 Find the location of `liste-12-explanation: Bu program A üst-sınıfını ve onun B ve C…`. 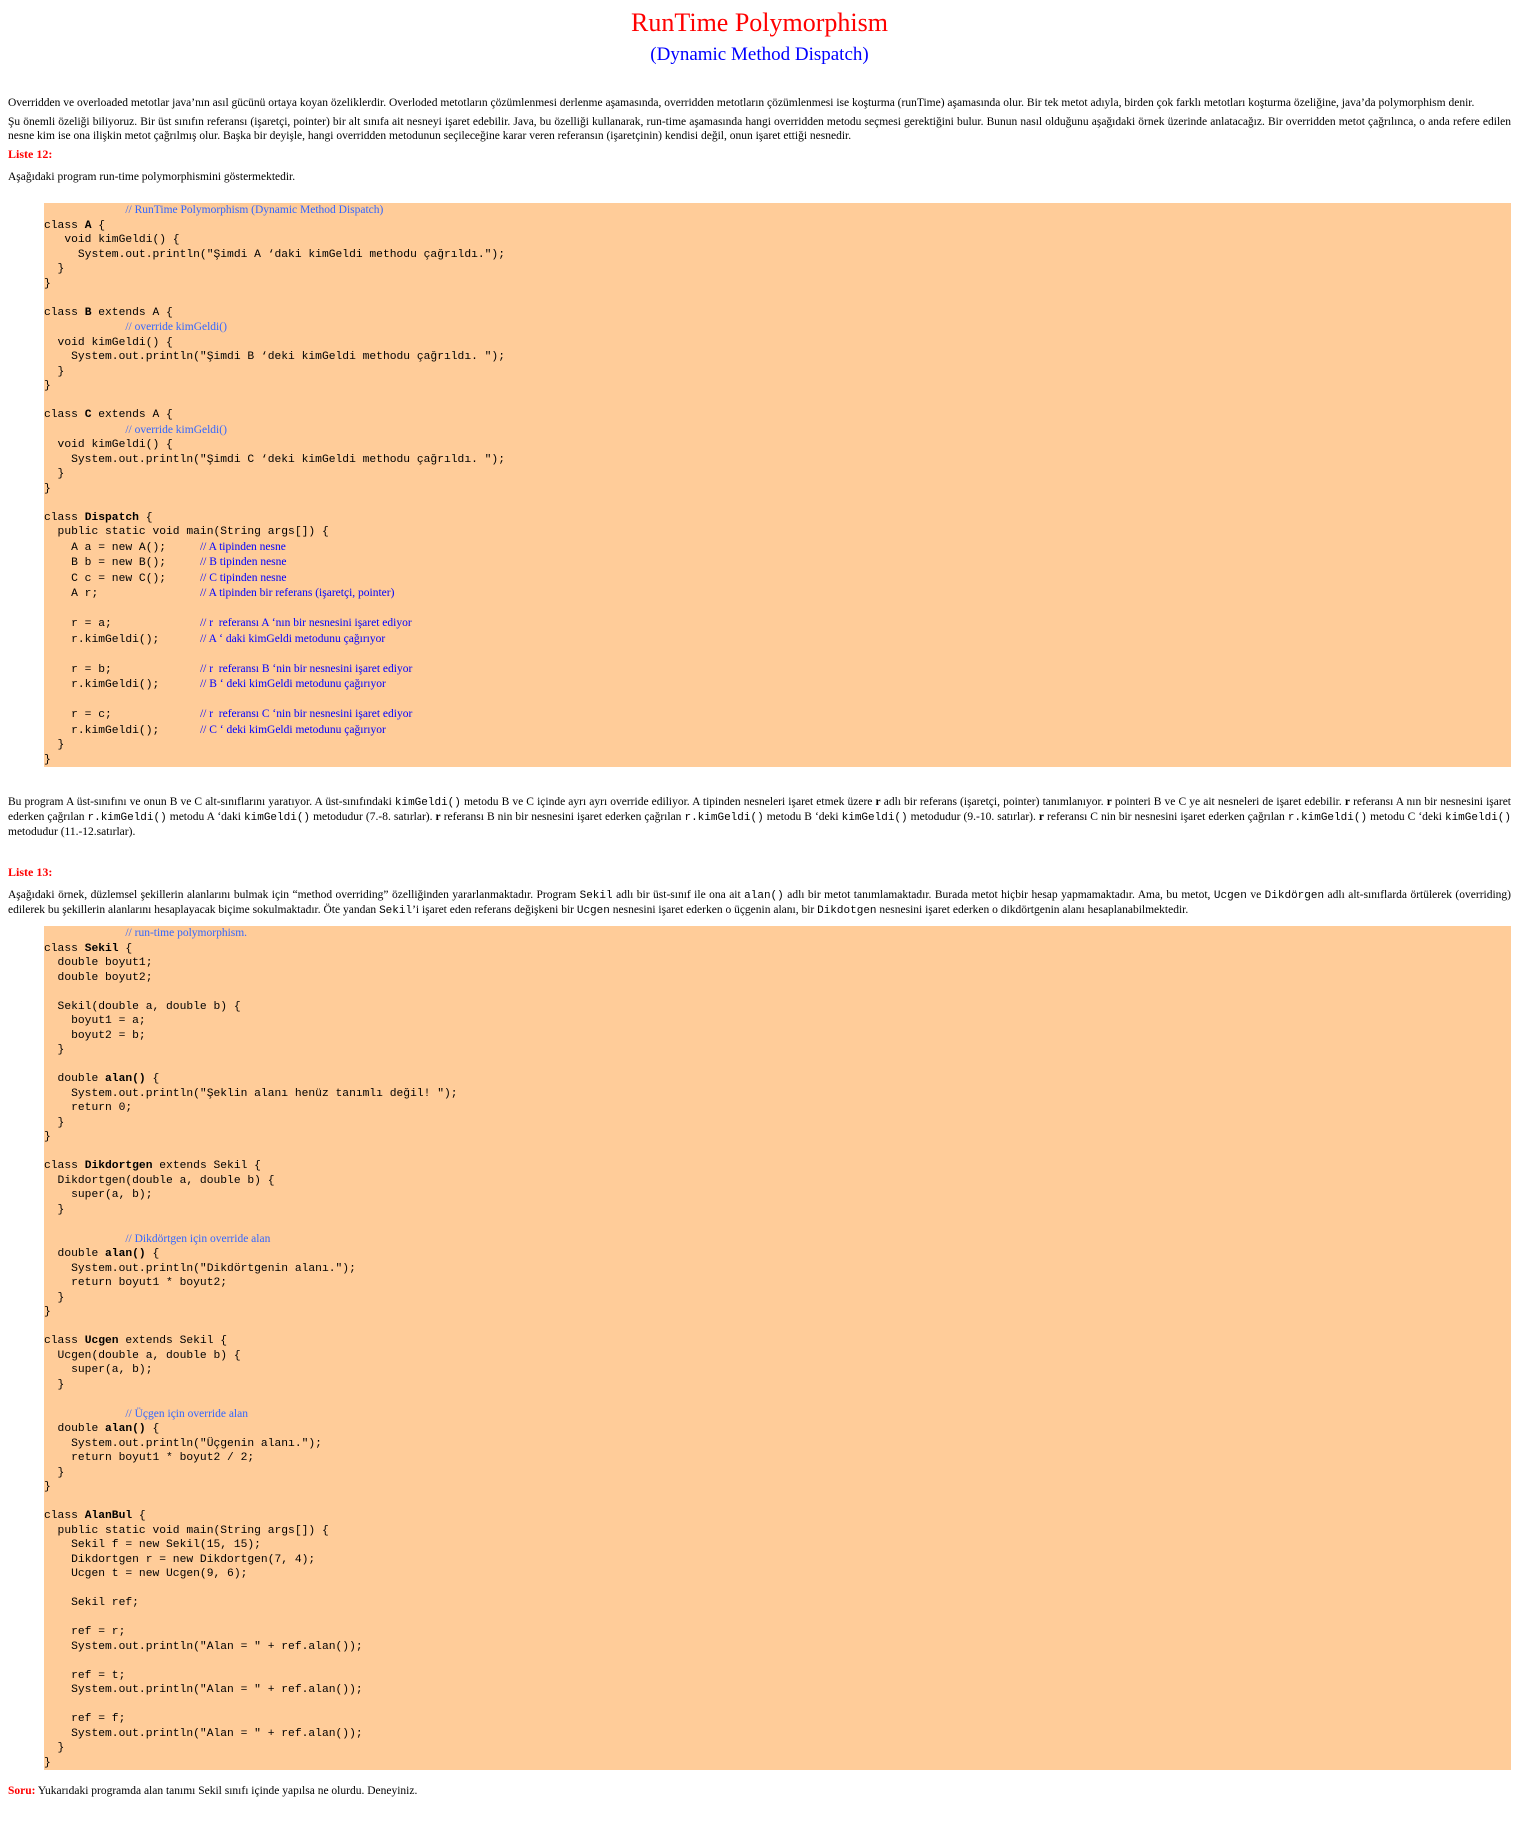

liste-12-explanation: Bu program A üst-sınıfını ve onun B ve C… is located at coordinates (760, 817).